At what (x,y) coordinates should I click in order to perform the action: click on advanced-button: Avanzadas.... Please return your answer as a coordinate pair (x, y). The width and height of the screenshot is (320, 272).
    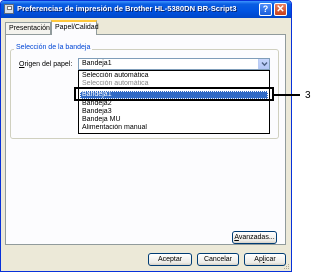
    Looking at the image, I should click on (254, 237).